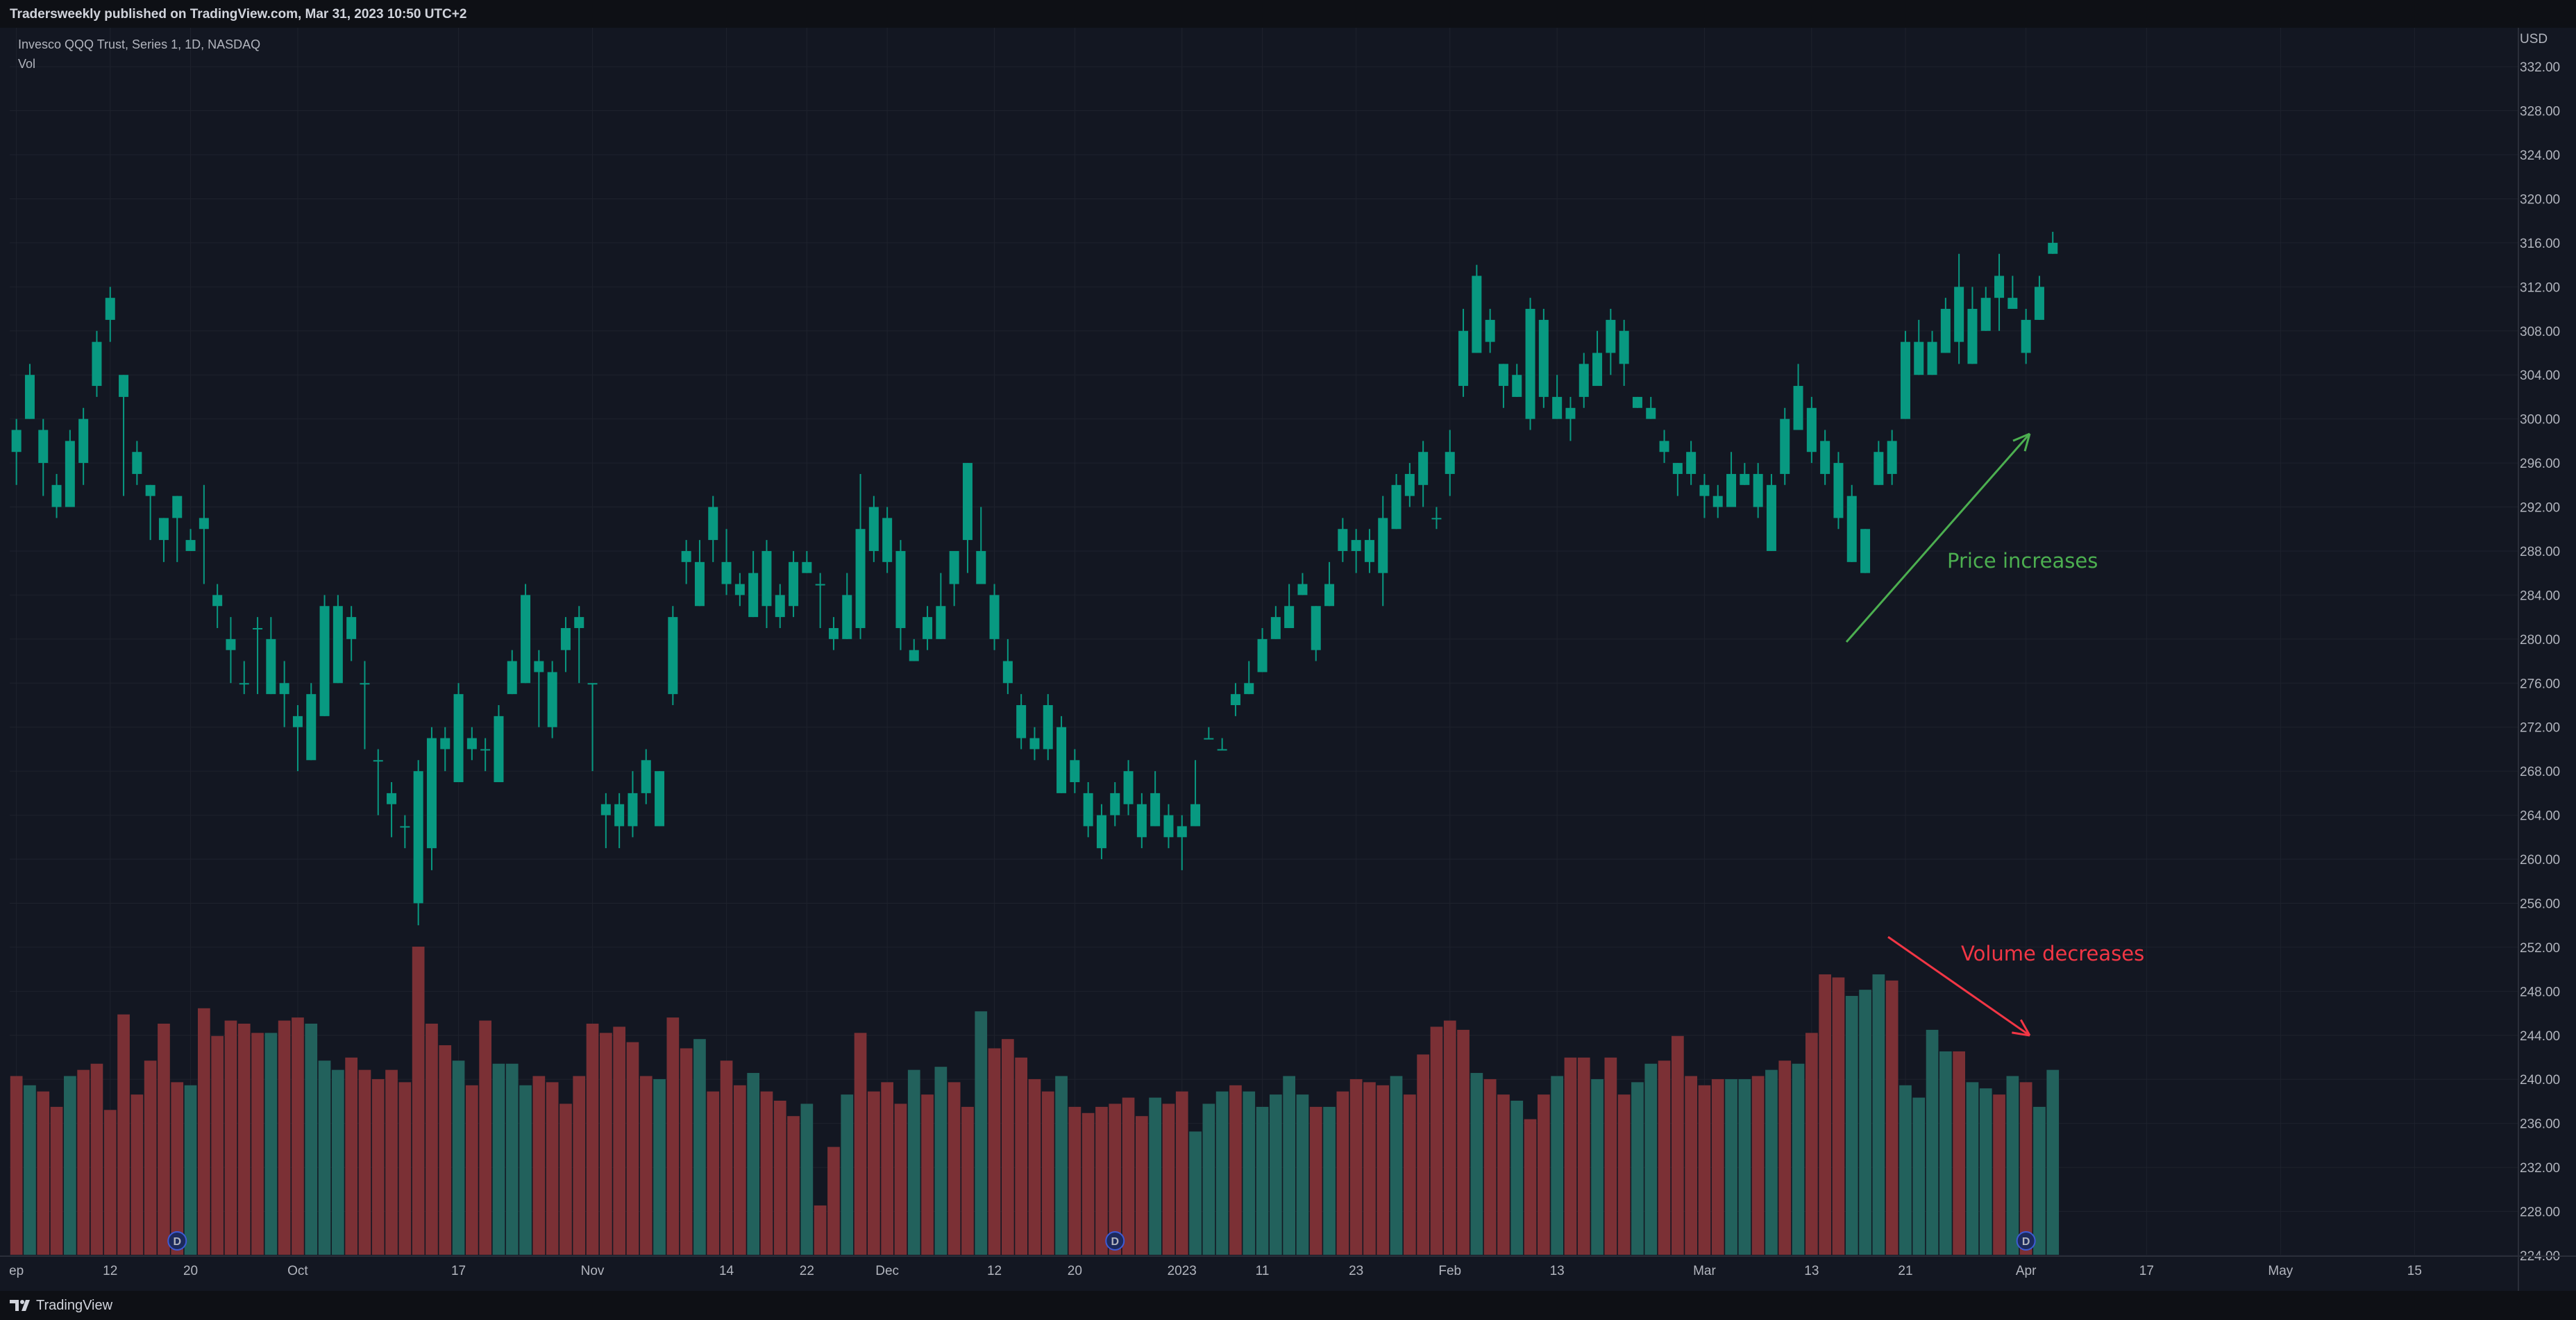 The image size is (2576, 1320). What do you see at coordinates (2540, 1036) in the screenshot?
I see `y-tick-label: 244.00` at bounding box center [2540, 1036].